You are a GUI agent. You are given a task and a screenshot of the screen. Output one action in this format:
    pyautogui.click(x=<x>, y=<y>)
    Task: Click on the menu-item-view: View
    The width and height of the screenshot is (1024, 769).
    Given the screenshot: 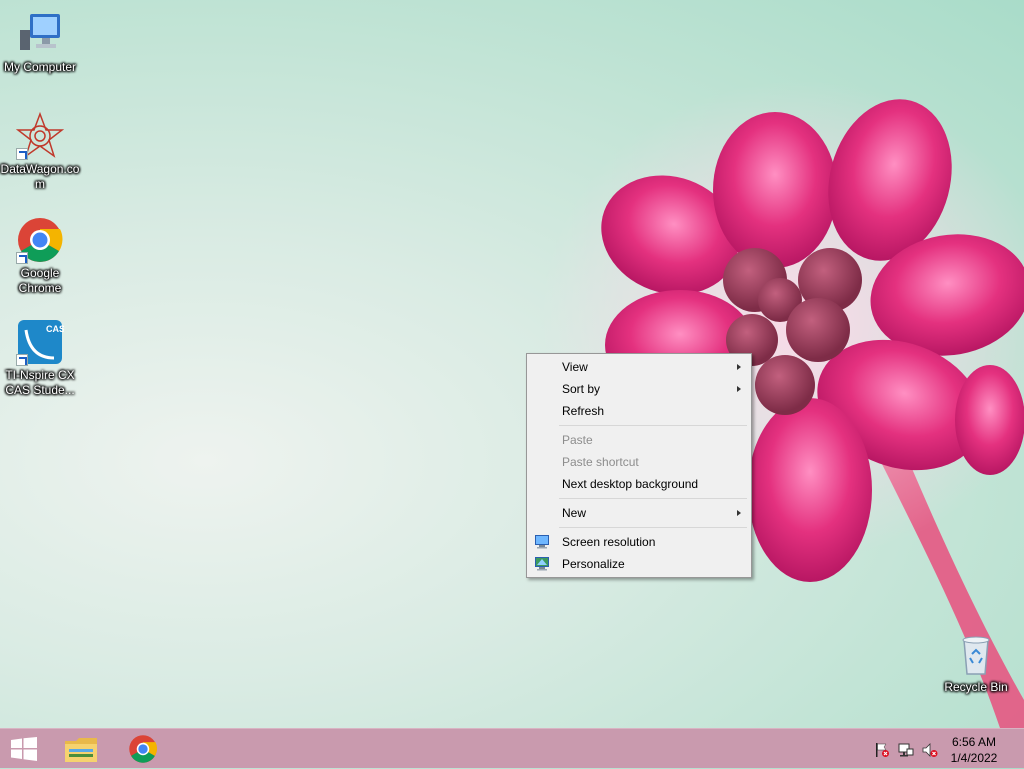 What is the action you would take?
    pyautogui.click(x=639, y=367)
    